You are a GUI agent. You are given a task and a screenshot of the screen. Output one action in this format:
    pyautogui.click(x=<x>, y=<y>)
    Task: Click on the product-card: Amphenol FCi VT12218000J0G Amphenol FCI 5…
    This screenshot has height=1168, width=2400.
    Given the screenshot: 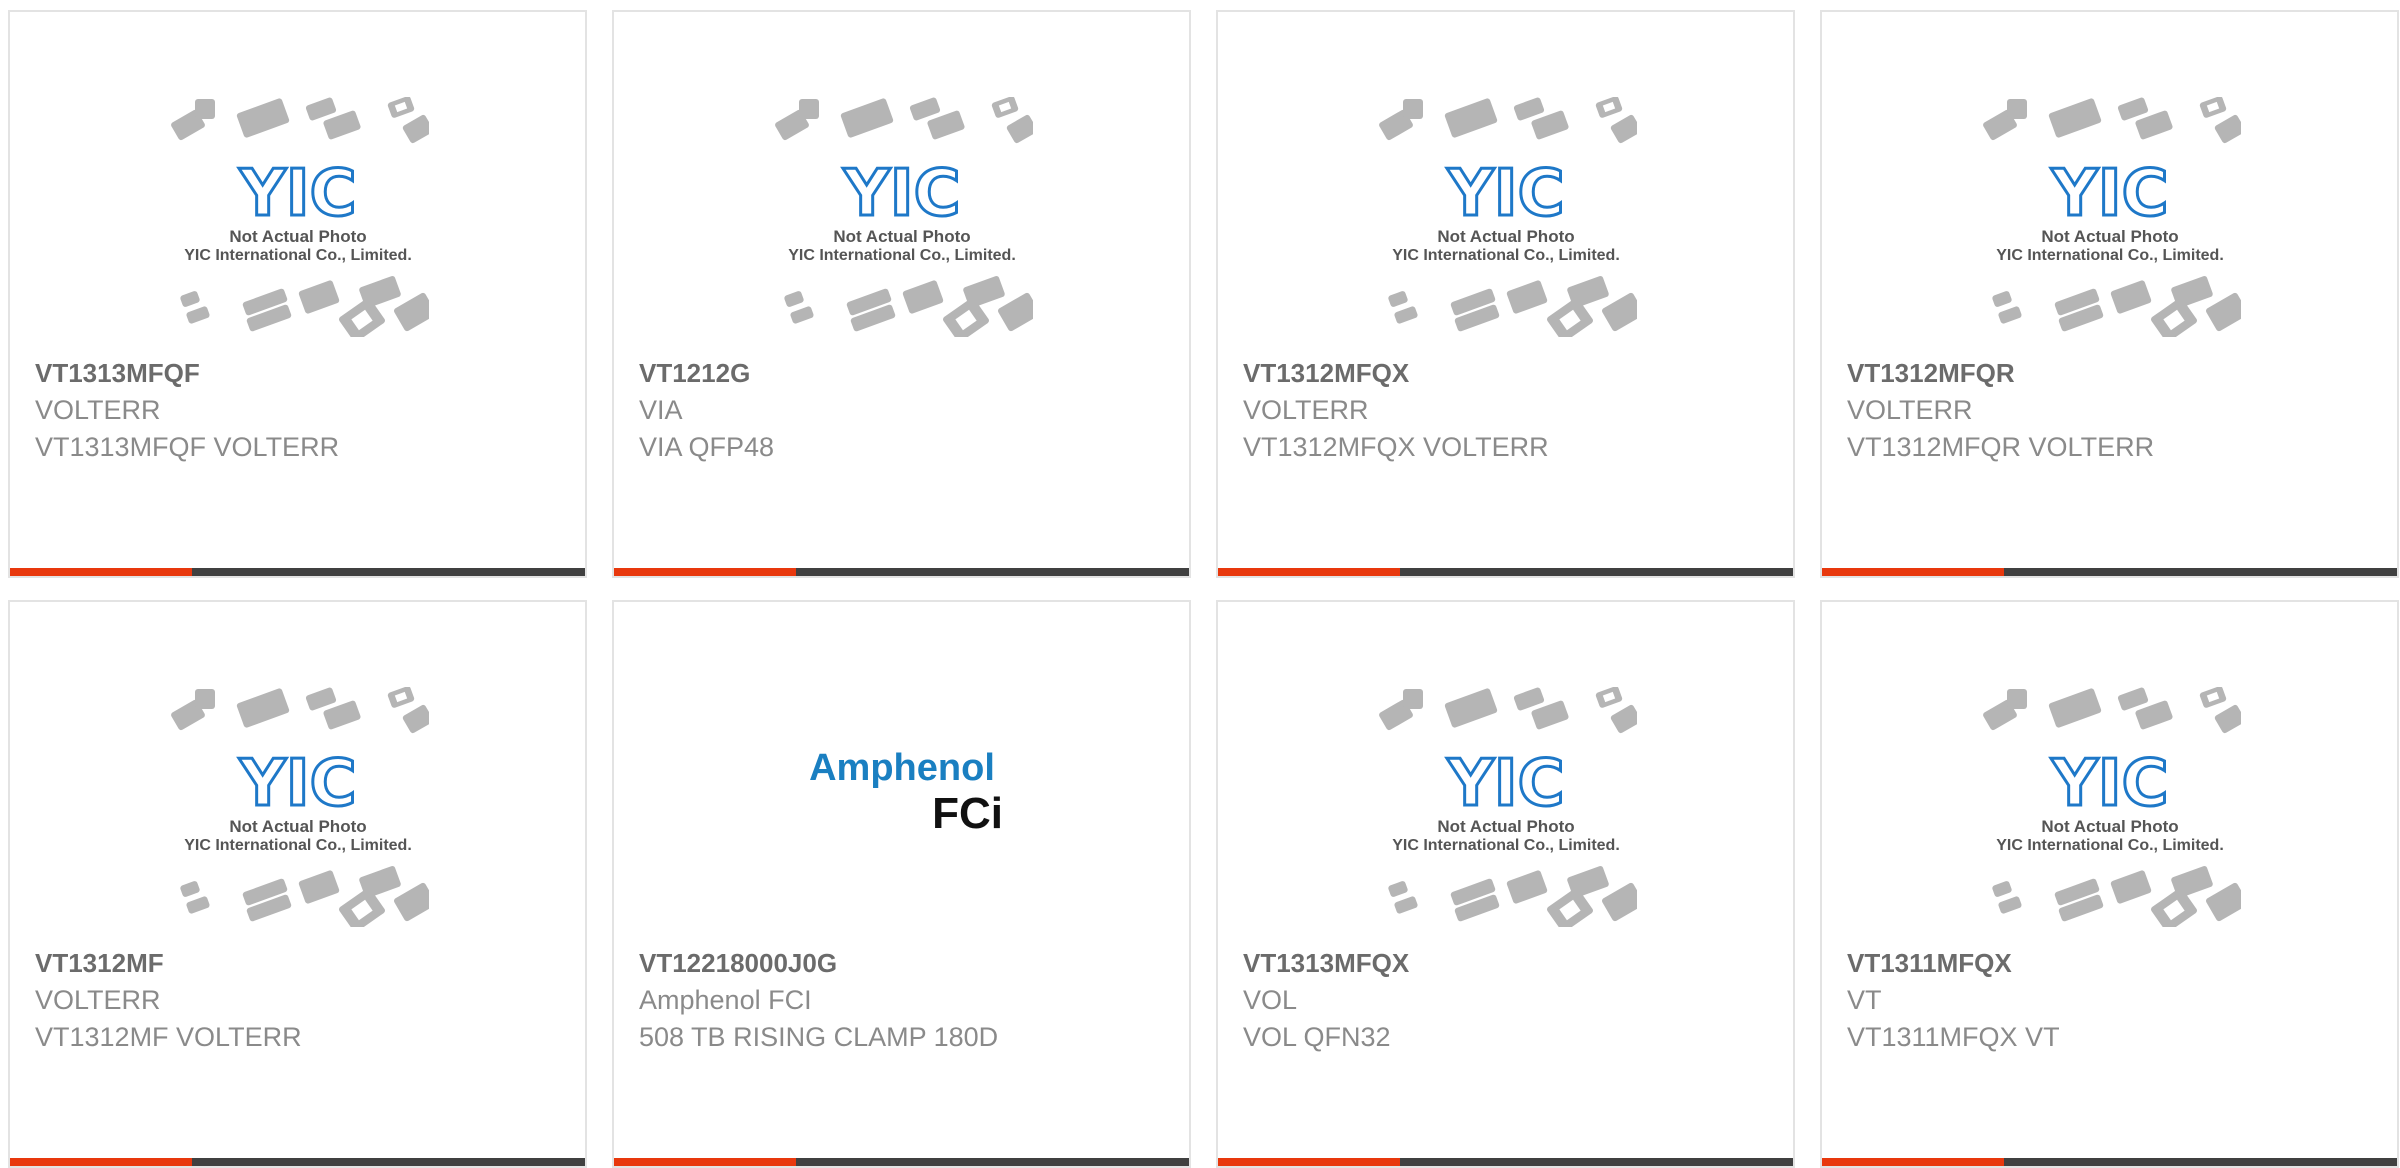 What is the action you would take?
    pyautogui.click(x=901, y=884)
    